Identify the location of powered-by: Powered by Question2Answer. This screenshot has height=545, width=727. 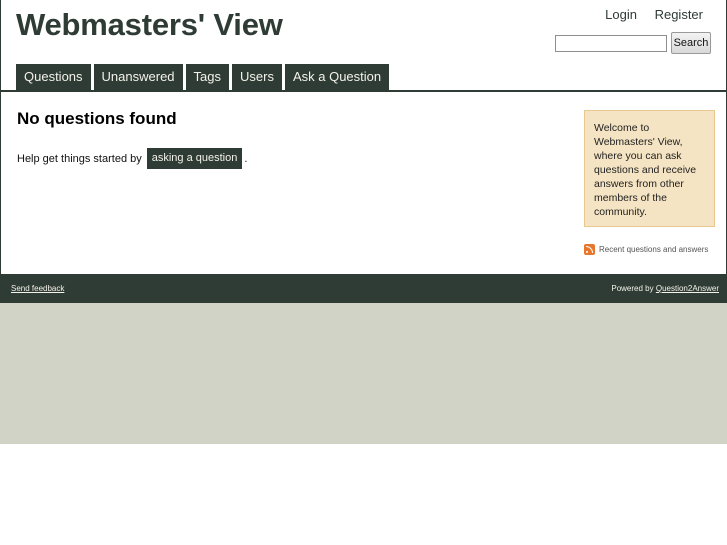
(665, 288).